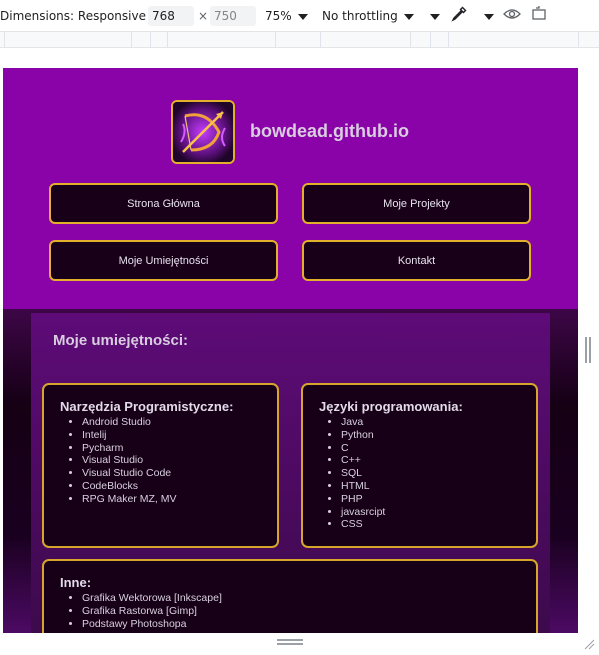  What do you see at coordinates (121, 340) in the screenshot?
I see `section-title: Moje umiejętności:` at bounding box center [121, 340].